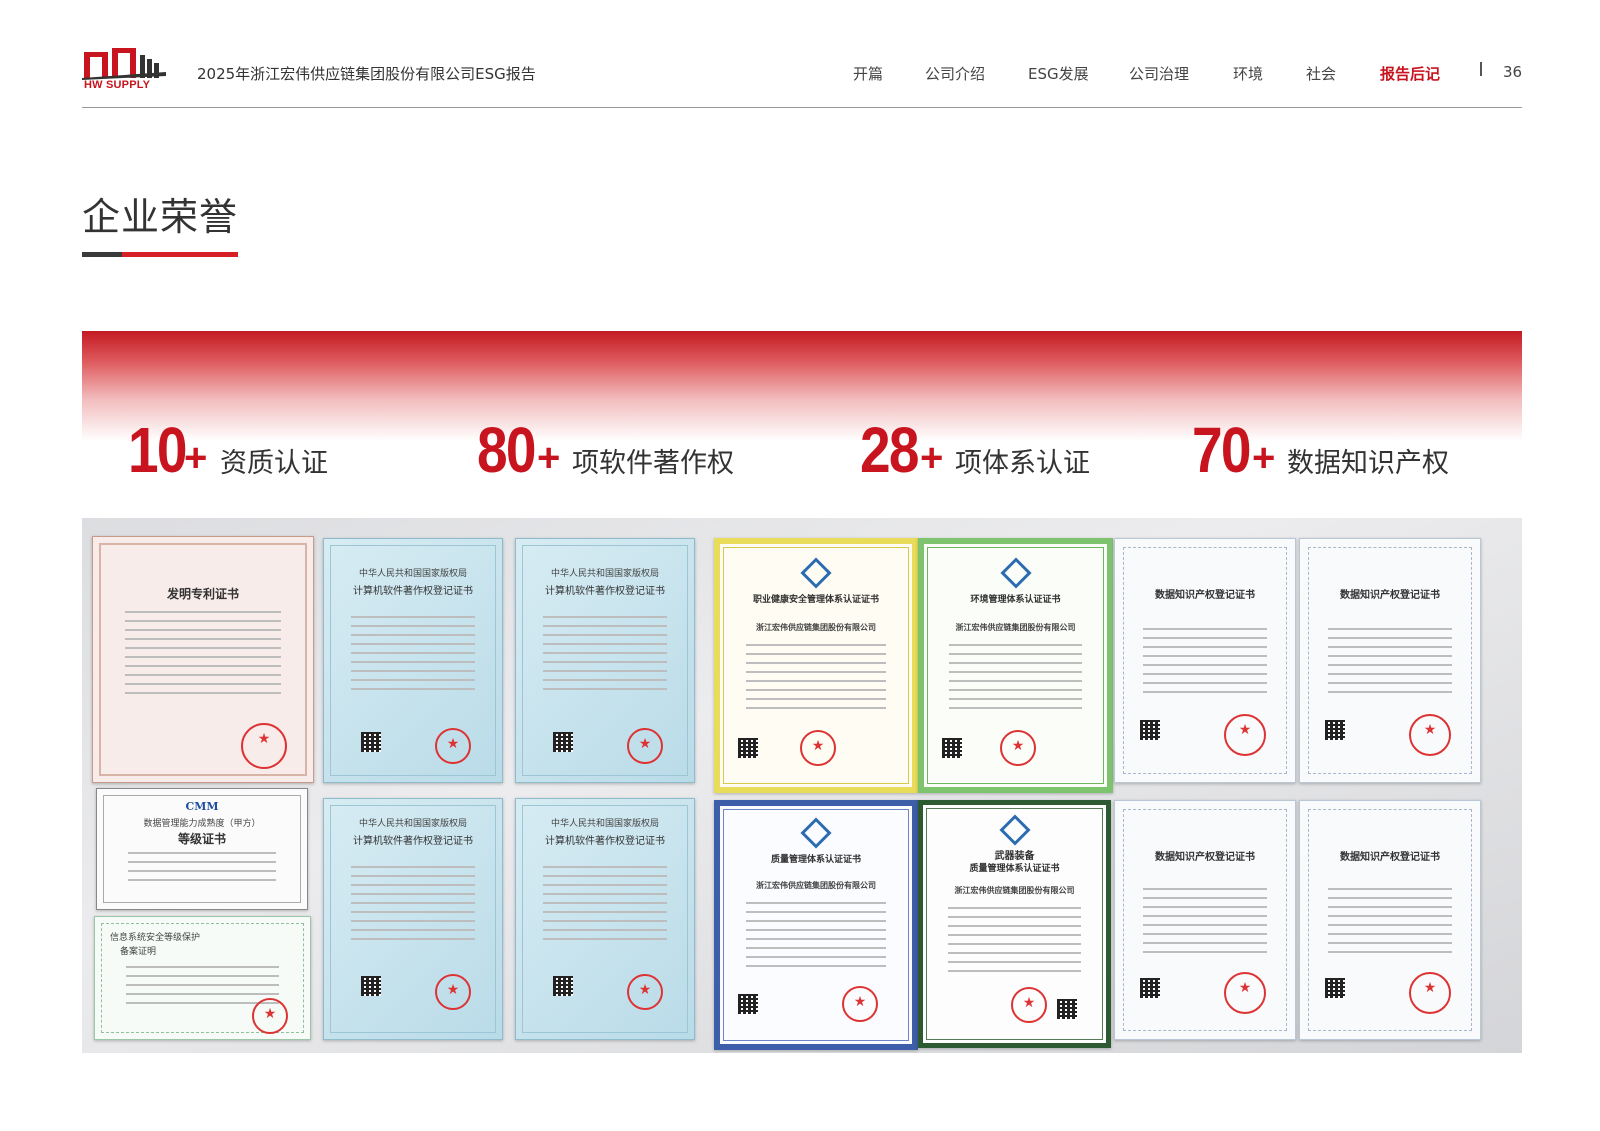 The width and height of the screenshot is (1600, 1131). What do you see at coordinates (1248, 73) in the screenshot?
I see `nav-item-environment: 环境` at bounding box center [1248, 73].